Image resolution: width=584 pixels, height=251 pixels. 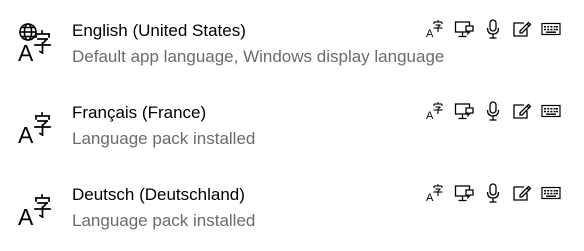 What do you see at coordinates (159, 30) in the screenshot?
I see `language-name: English (United States)` at bounding box center [159, 30].